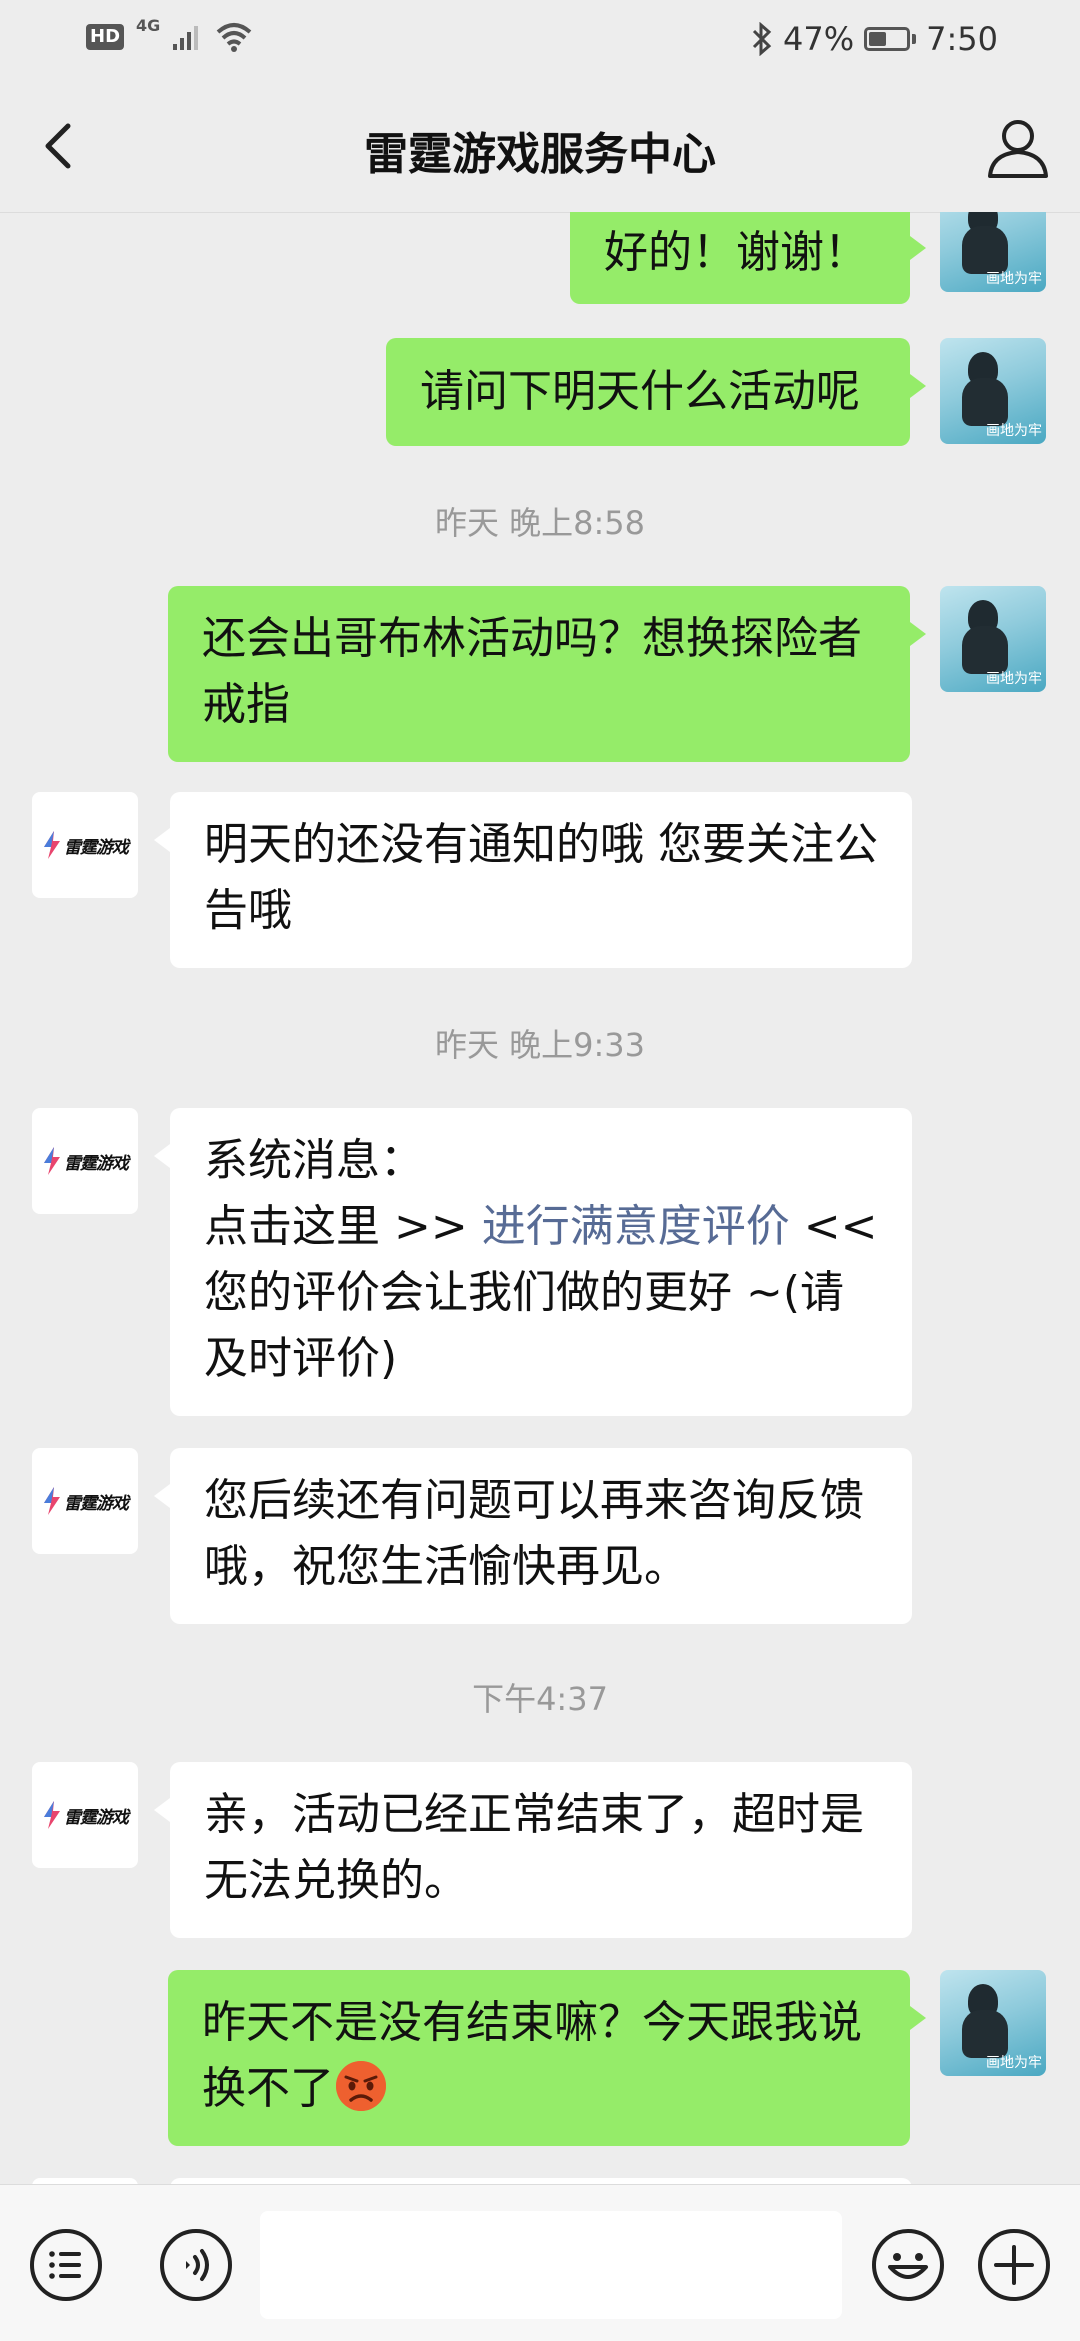  I want to click on message-row: 好的！谢谢！ 画地为牢, so click(540, 266).